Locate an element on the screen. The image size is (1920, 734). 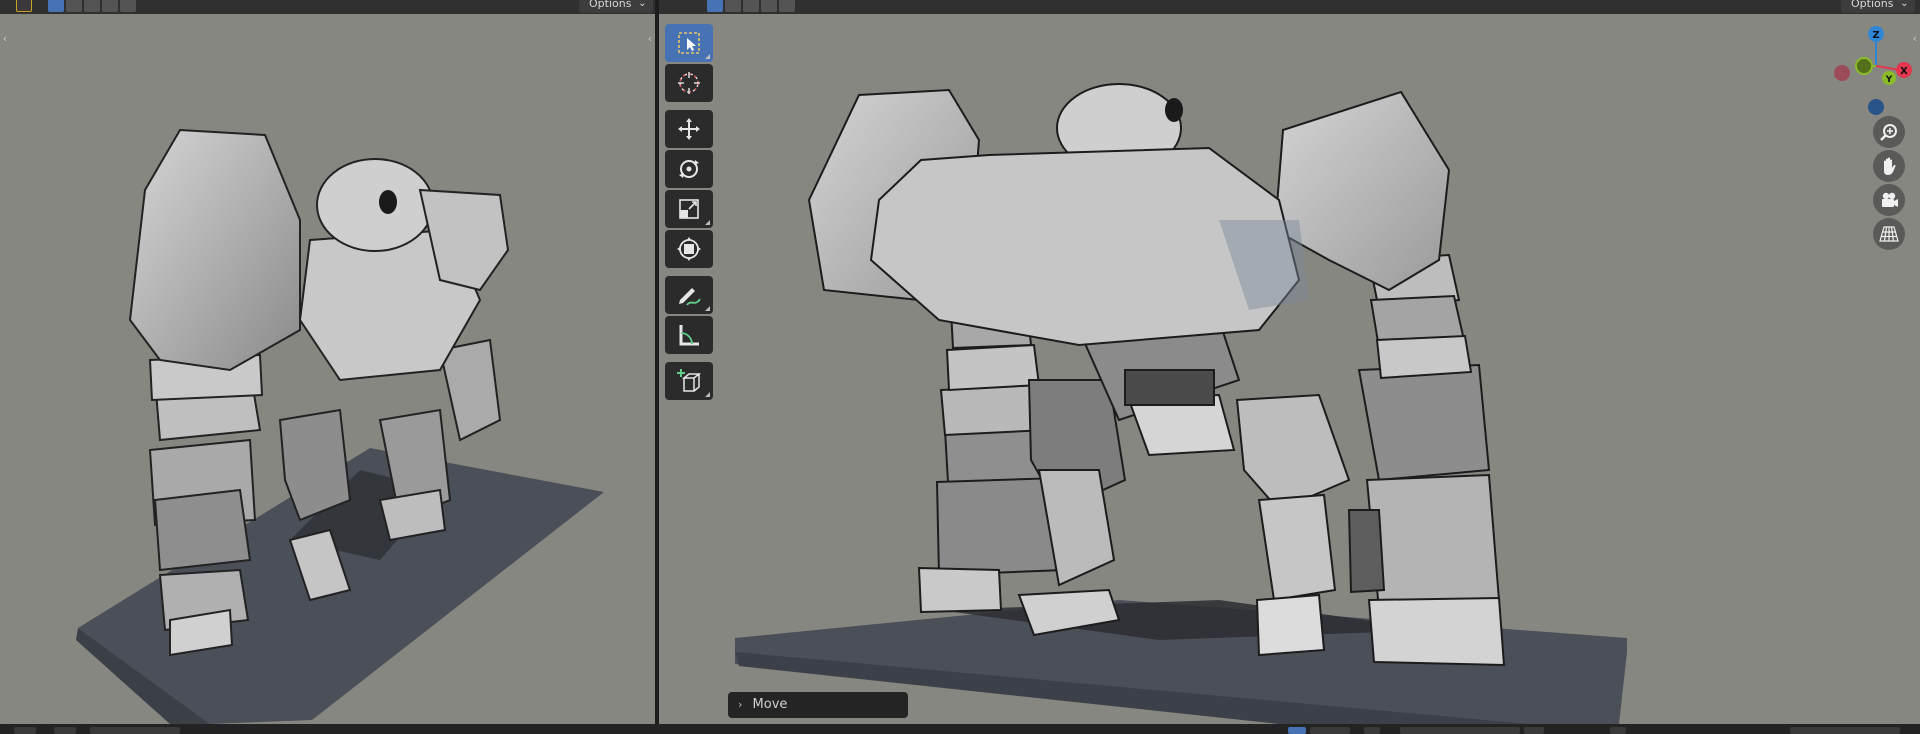
zoom-icon is located at coordinates (1888, 132).